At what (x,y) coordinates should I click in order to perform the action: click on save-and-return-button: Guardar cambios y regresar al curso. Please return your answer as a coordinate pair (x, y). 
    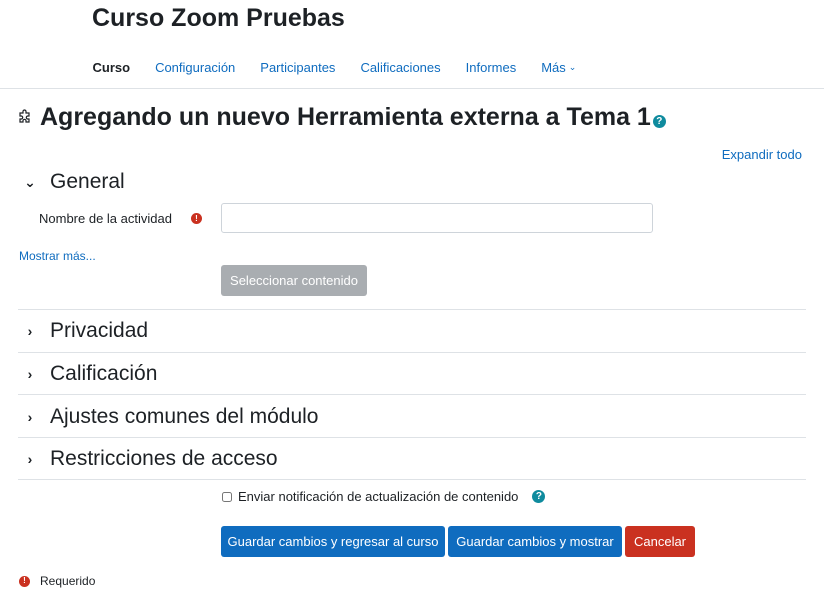
    Looking at the image, I should click on (333, 541).